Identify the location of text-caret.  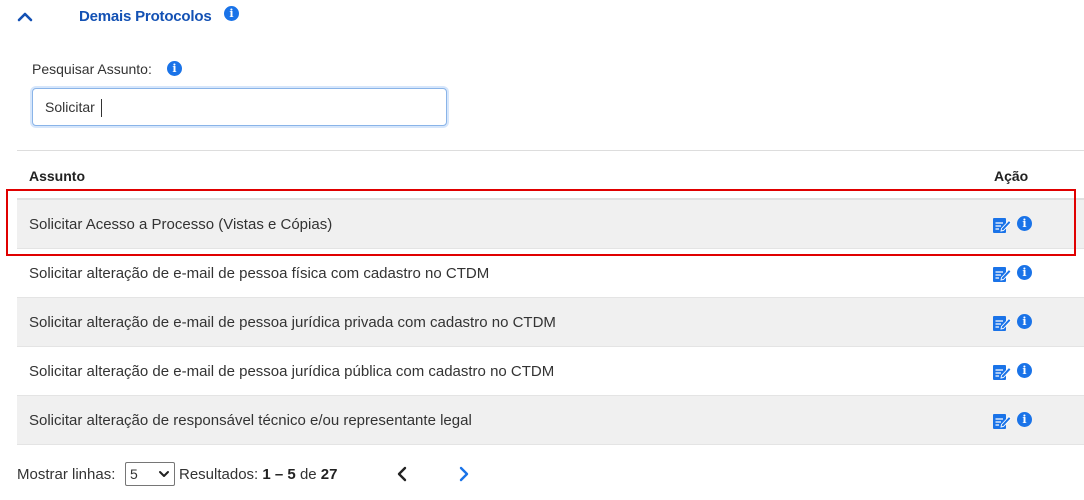
(101, 108).